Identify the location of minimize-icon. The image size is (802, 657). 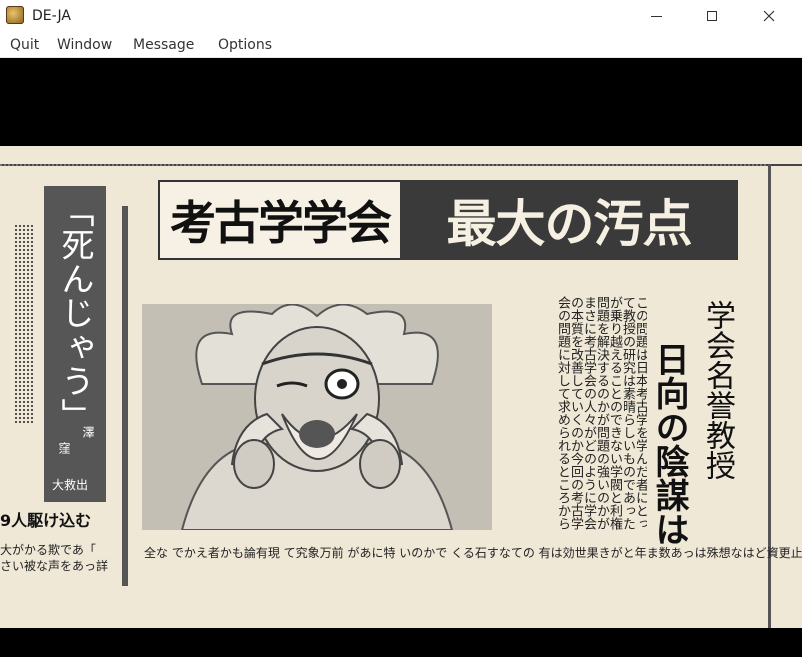
(656, 16).